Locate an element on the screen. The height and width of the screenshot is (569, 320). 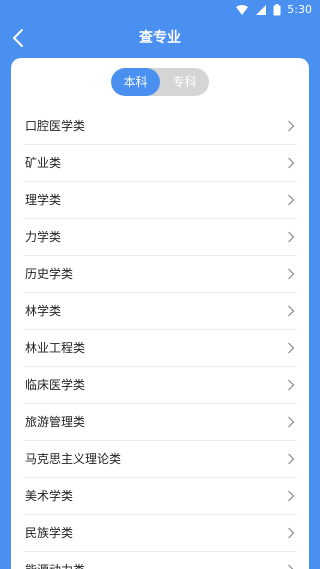
list-item-label: 马克思主义理论类 is located at coordinates (73, 459).